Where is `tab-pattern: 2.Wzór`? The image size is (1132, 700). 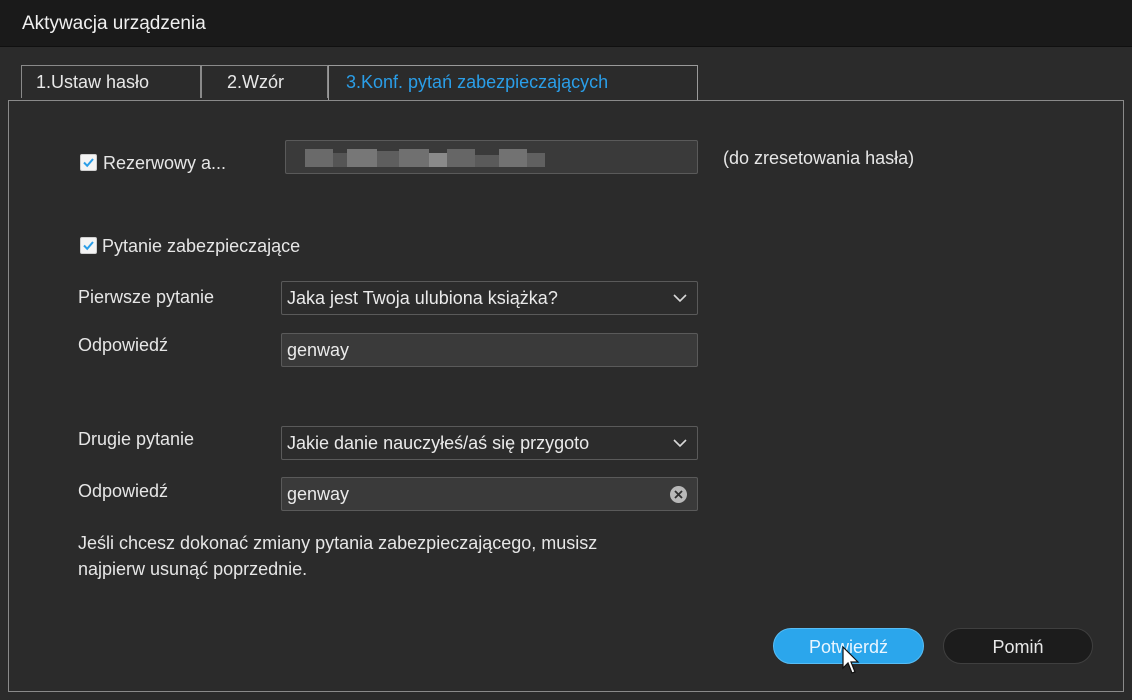 tab-pattern: 2.Wzór is located at coordinates (264, 81).